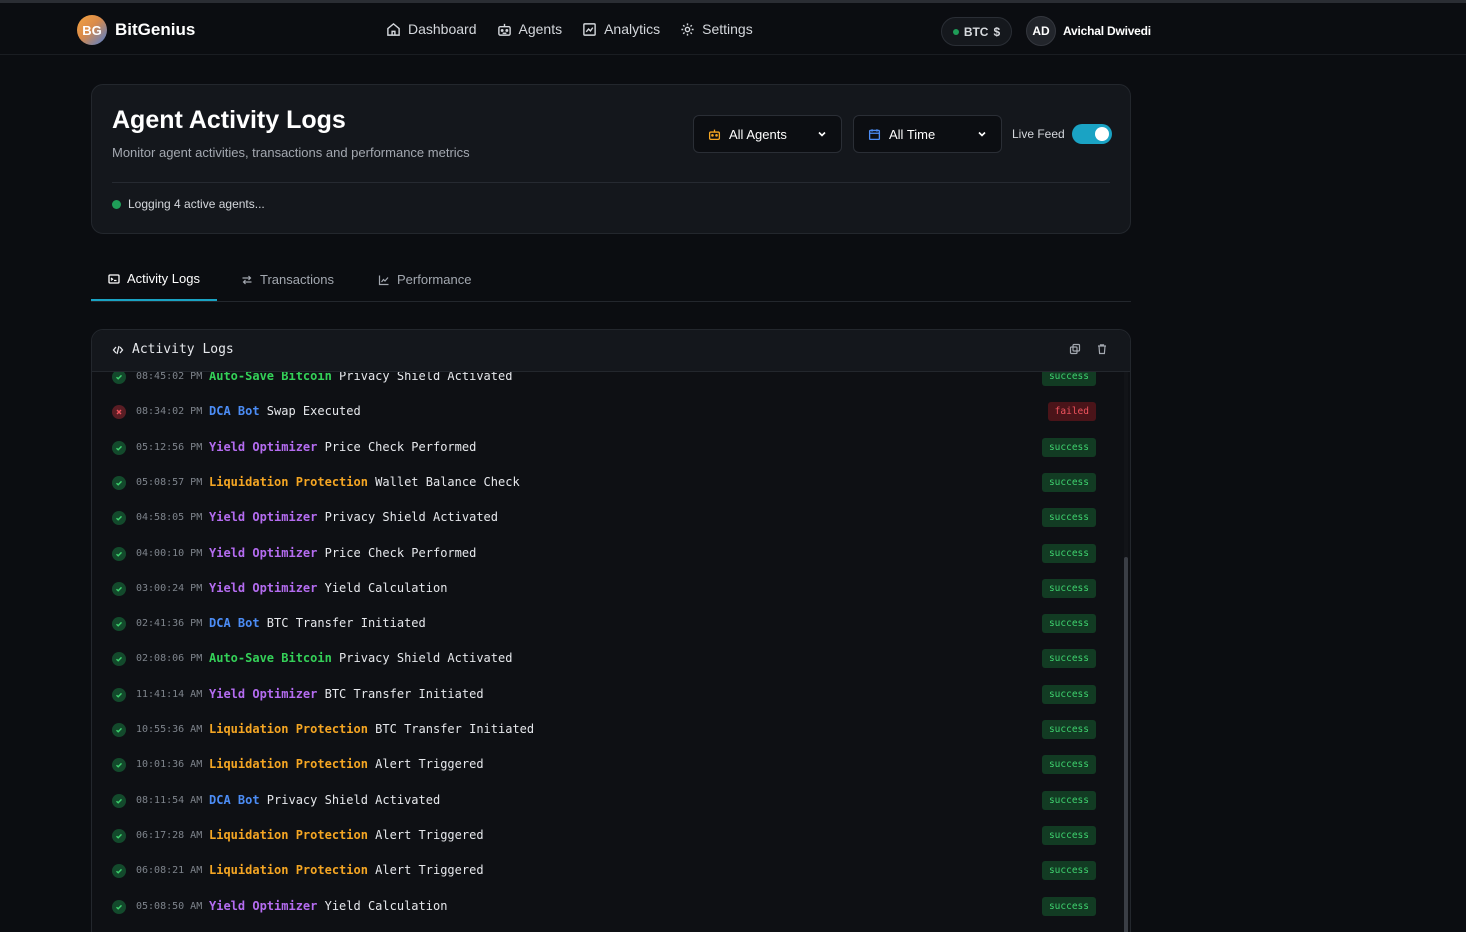 Image resolution: width=1466 pixels, height=932 pixels. Describe the element at coordinates (1101, 134) in the screenshot. I see `toggle-knob` at that location.